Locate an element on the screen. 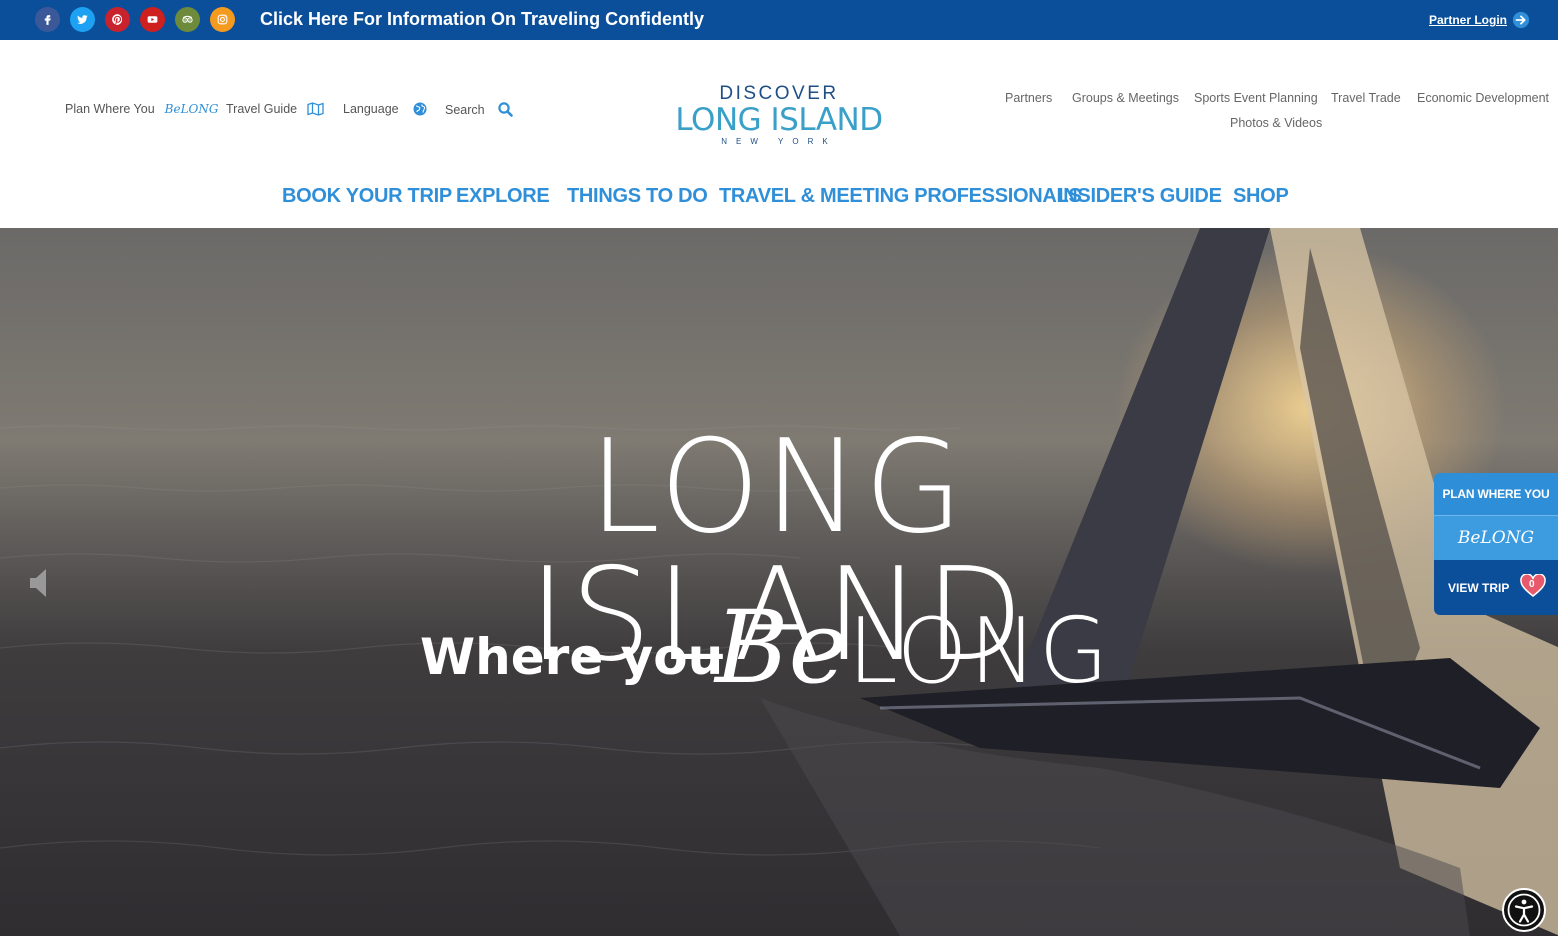  belong-logo-icon: BeLONG is located at coordinates (192, 109).